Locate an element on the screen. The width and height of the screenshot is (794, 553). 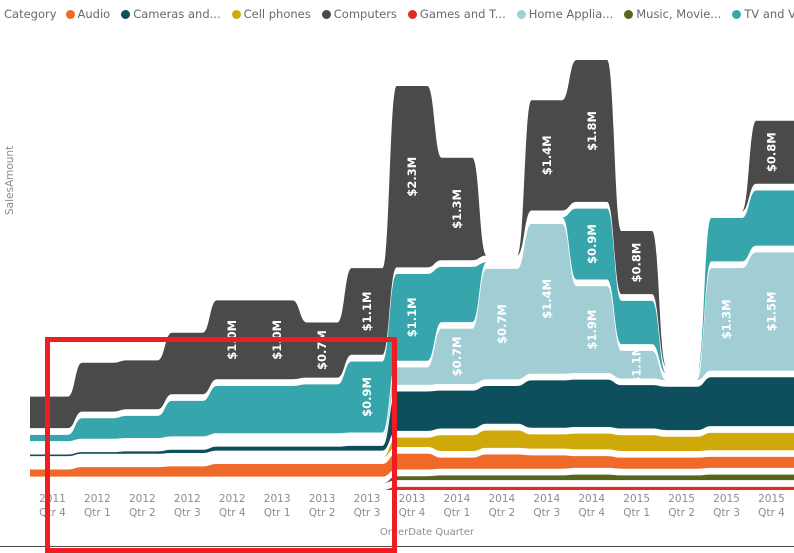
x-axis-tick: 2014 Qtr 3 is located at coordinates (546, 512).